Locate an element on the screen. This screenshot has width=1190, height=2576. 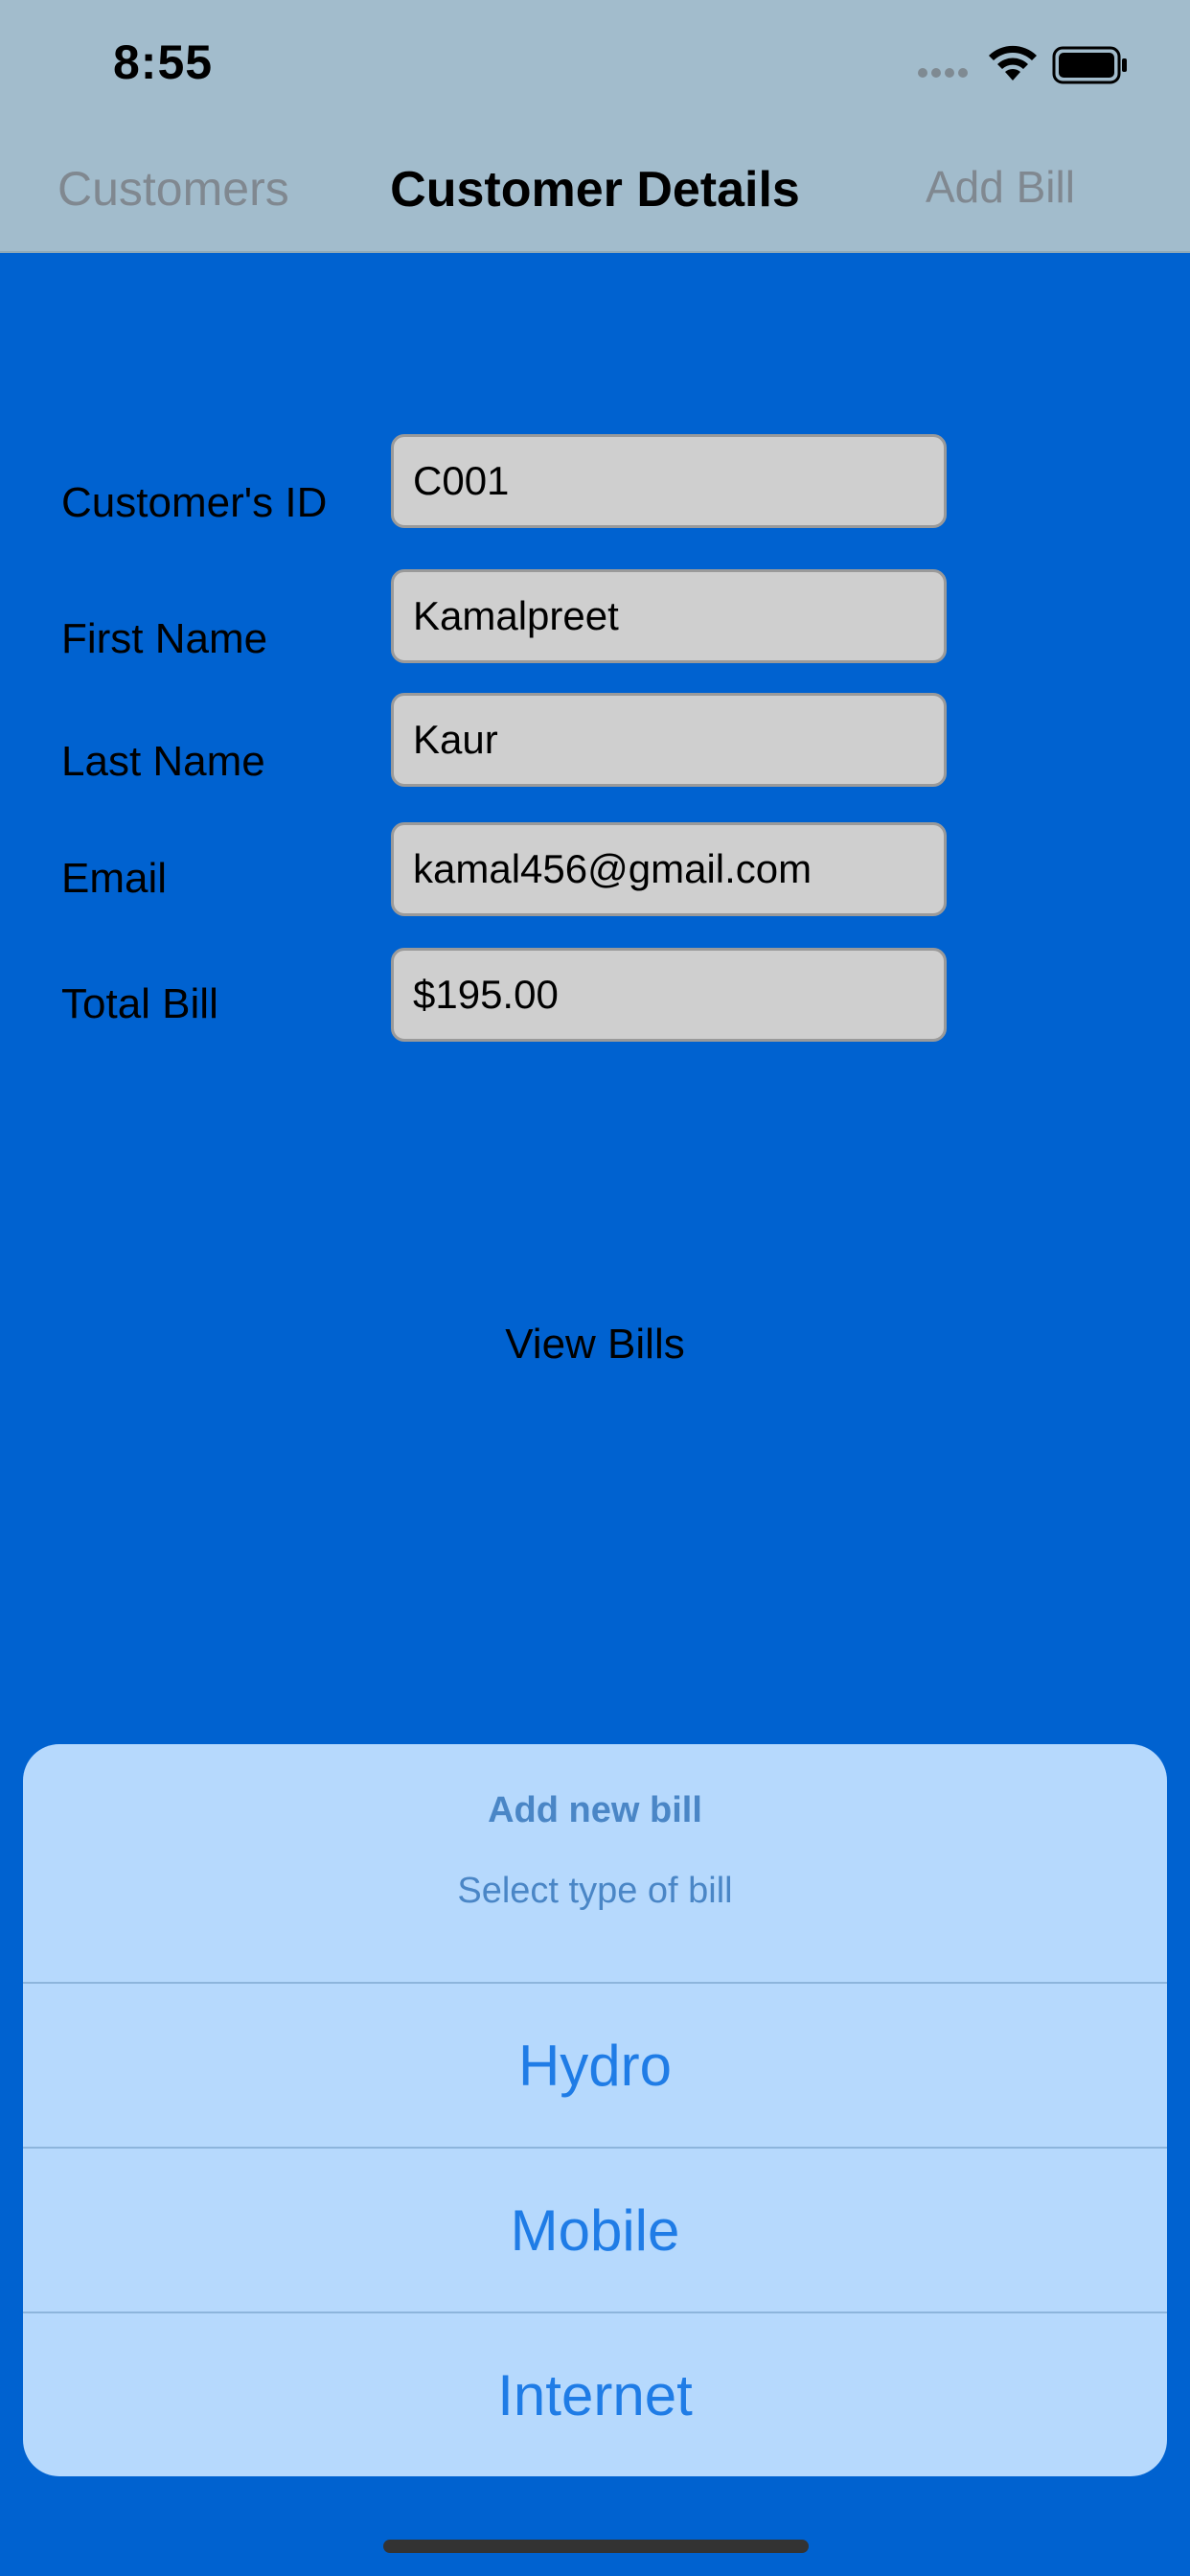
customer-id-label: Customer's ID is located at coordinates (195, 502).